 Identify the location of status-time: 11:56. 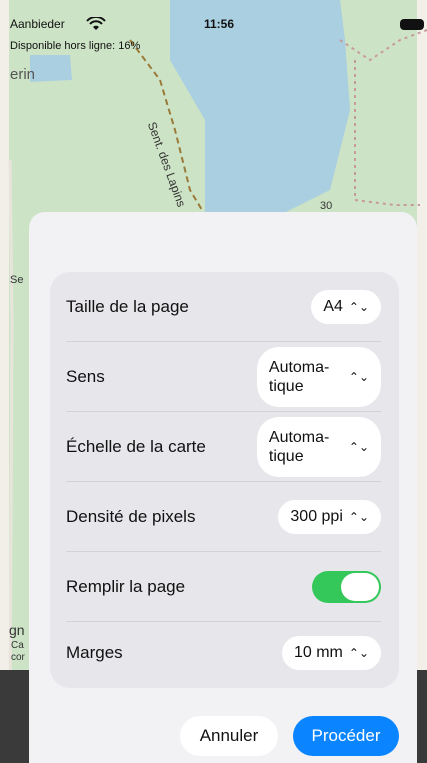
(219, 24).